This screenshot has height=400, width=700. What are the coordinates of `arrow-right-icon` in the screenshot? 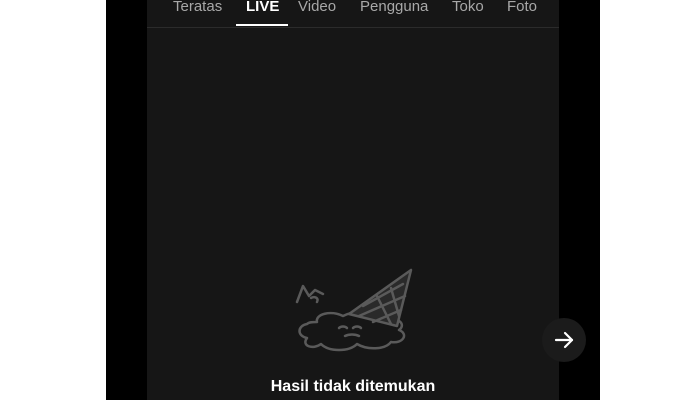 It's located at (564, 340).